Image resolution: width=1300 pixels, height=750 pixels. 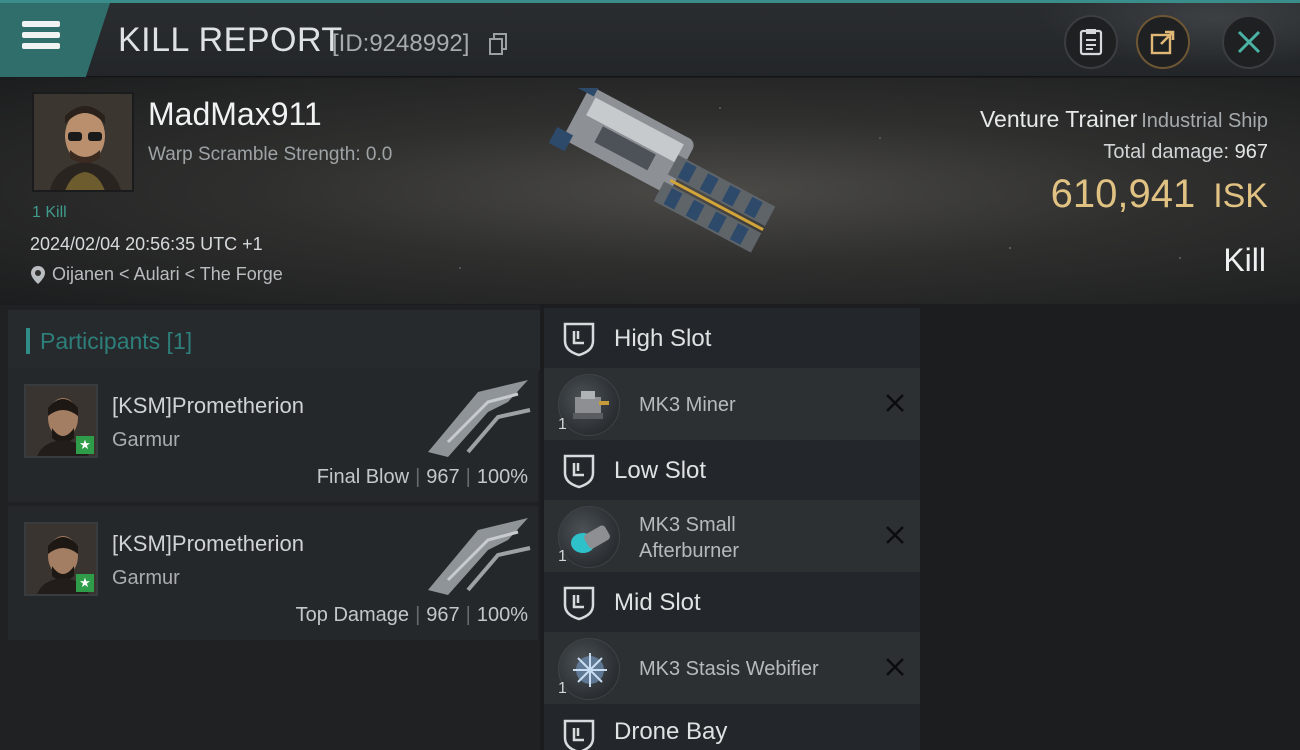 I want to click on victim-portrait, so click(x=83, y=142).